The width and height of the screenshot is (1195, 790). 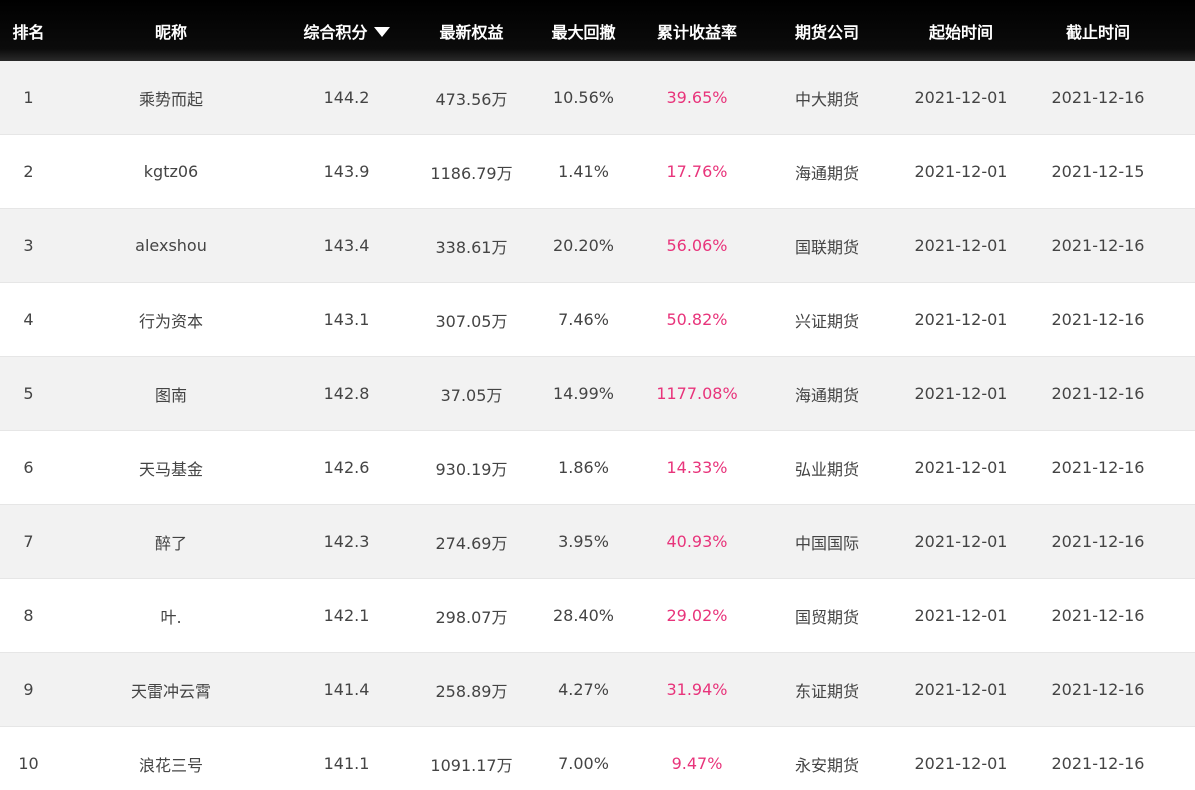 I want to click on cell-equity: 274.69万, so click(x=471, y=543).